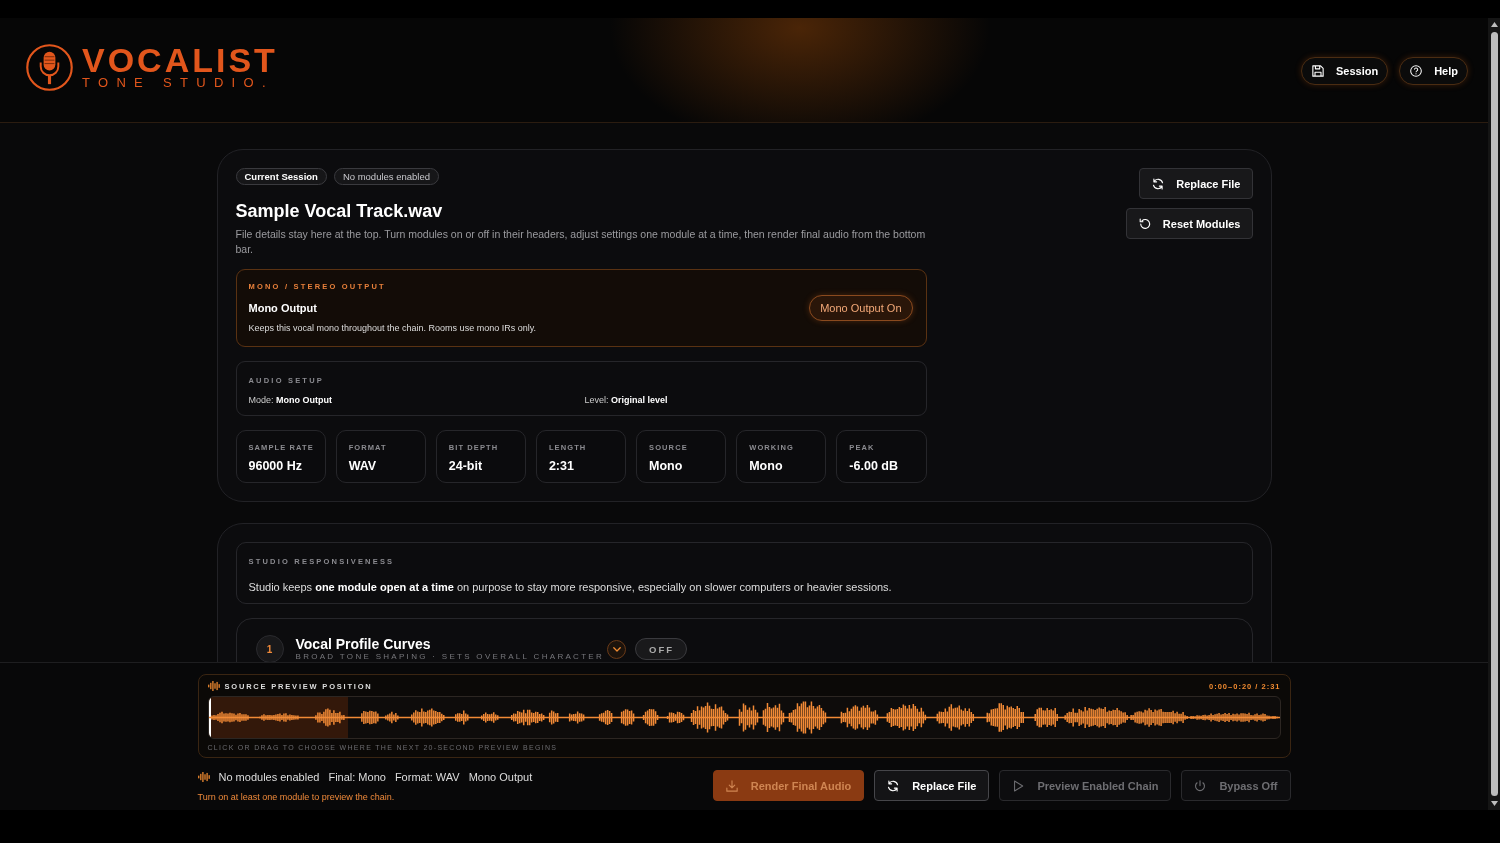 This screenshot has height=843, width=1500. What do you see at coordinates (339, 211) in the screenshot?
I see `file-title: Sample Vocal Track.wav` at bounding box center [339, 211].